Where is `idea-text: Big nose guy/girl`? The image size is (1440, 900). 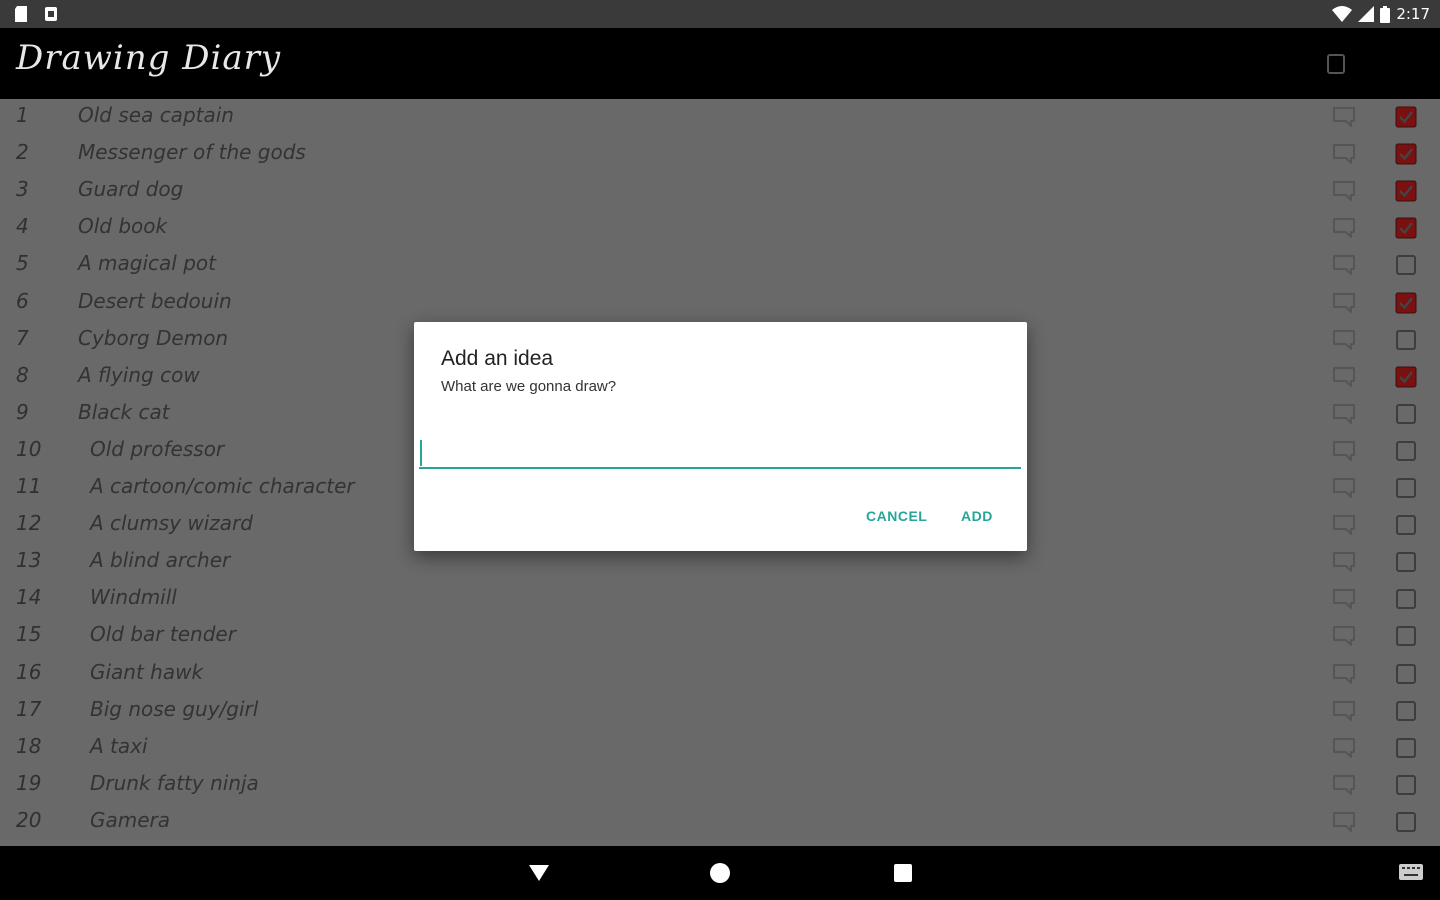 idea-text: Big nose guy/girl is located at coordinates (174, 709).